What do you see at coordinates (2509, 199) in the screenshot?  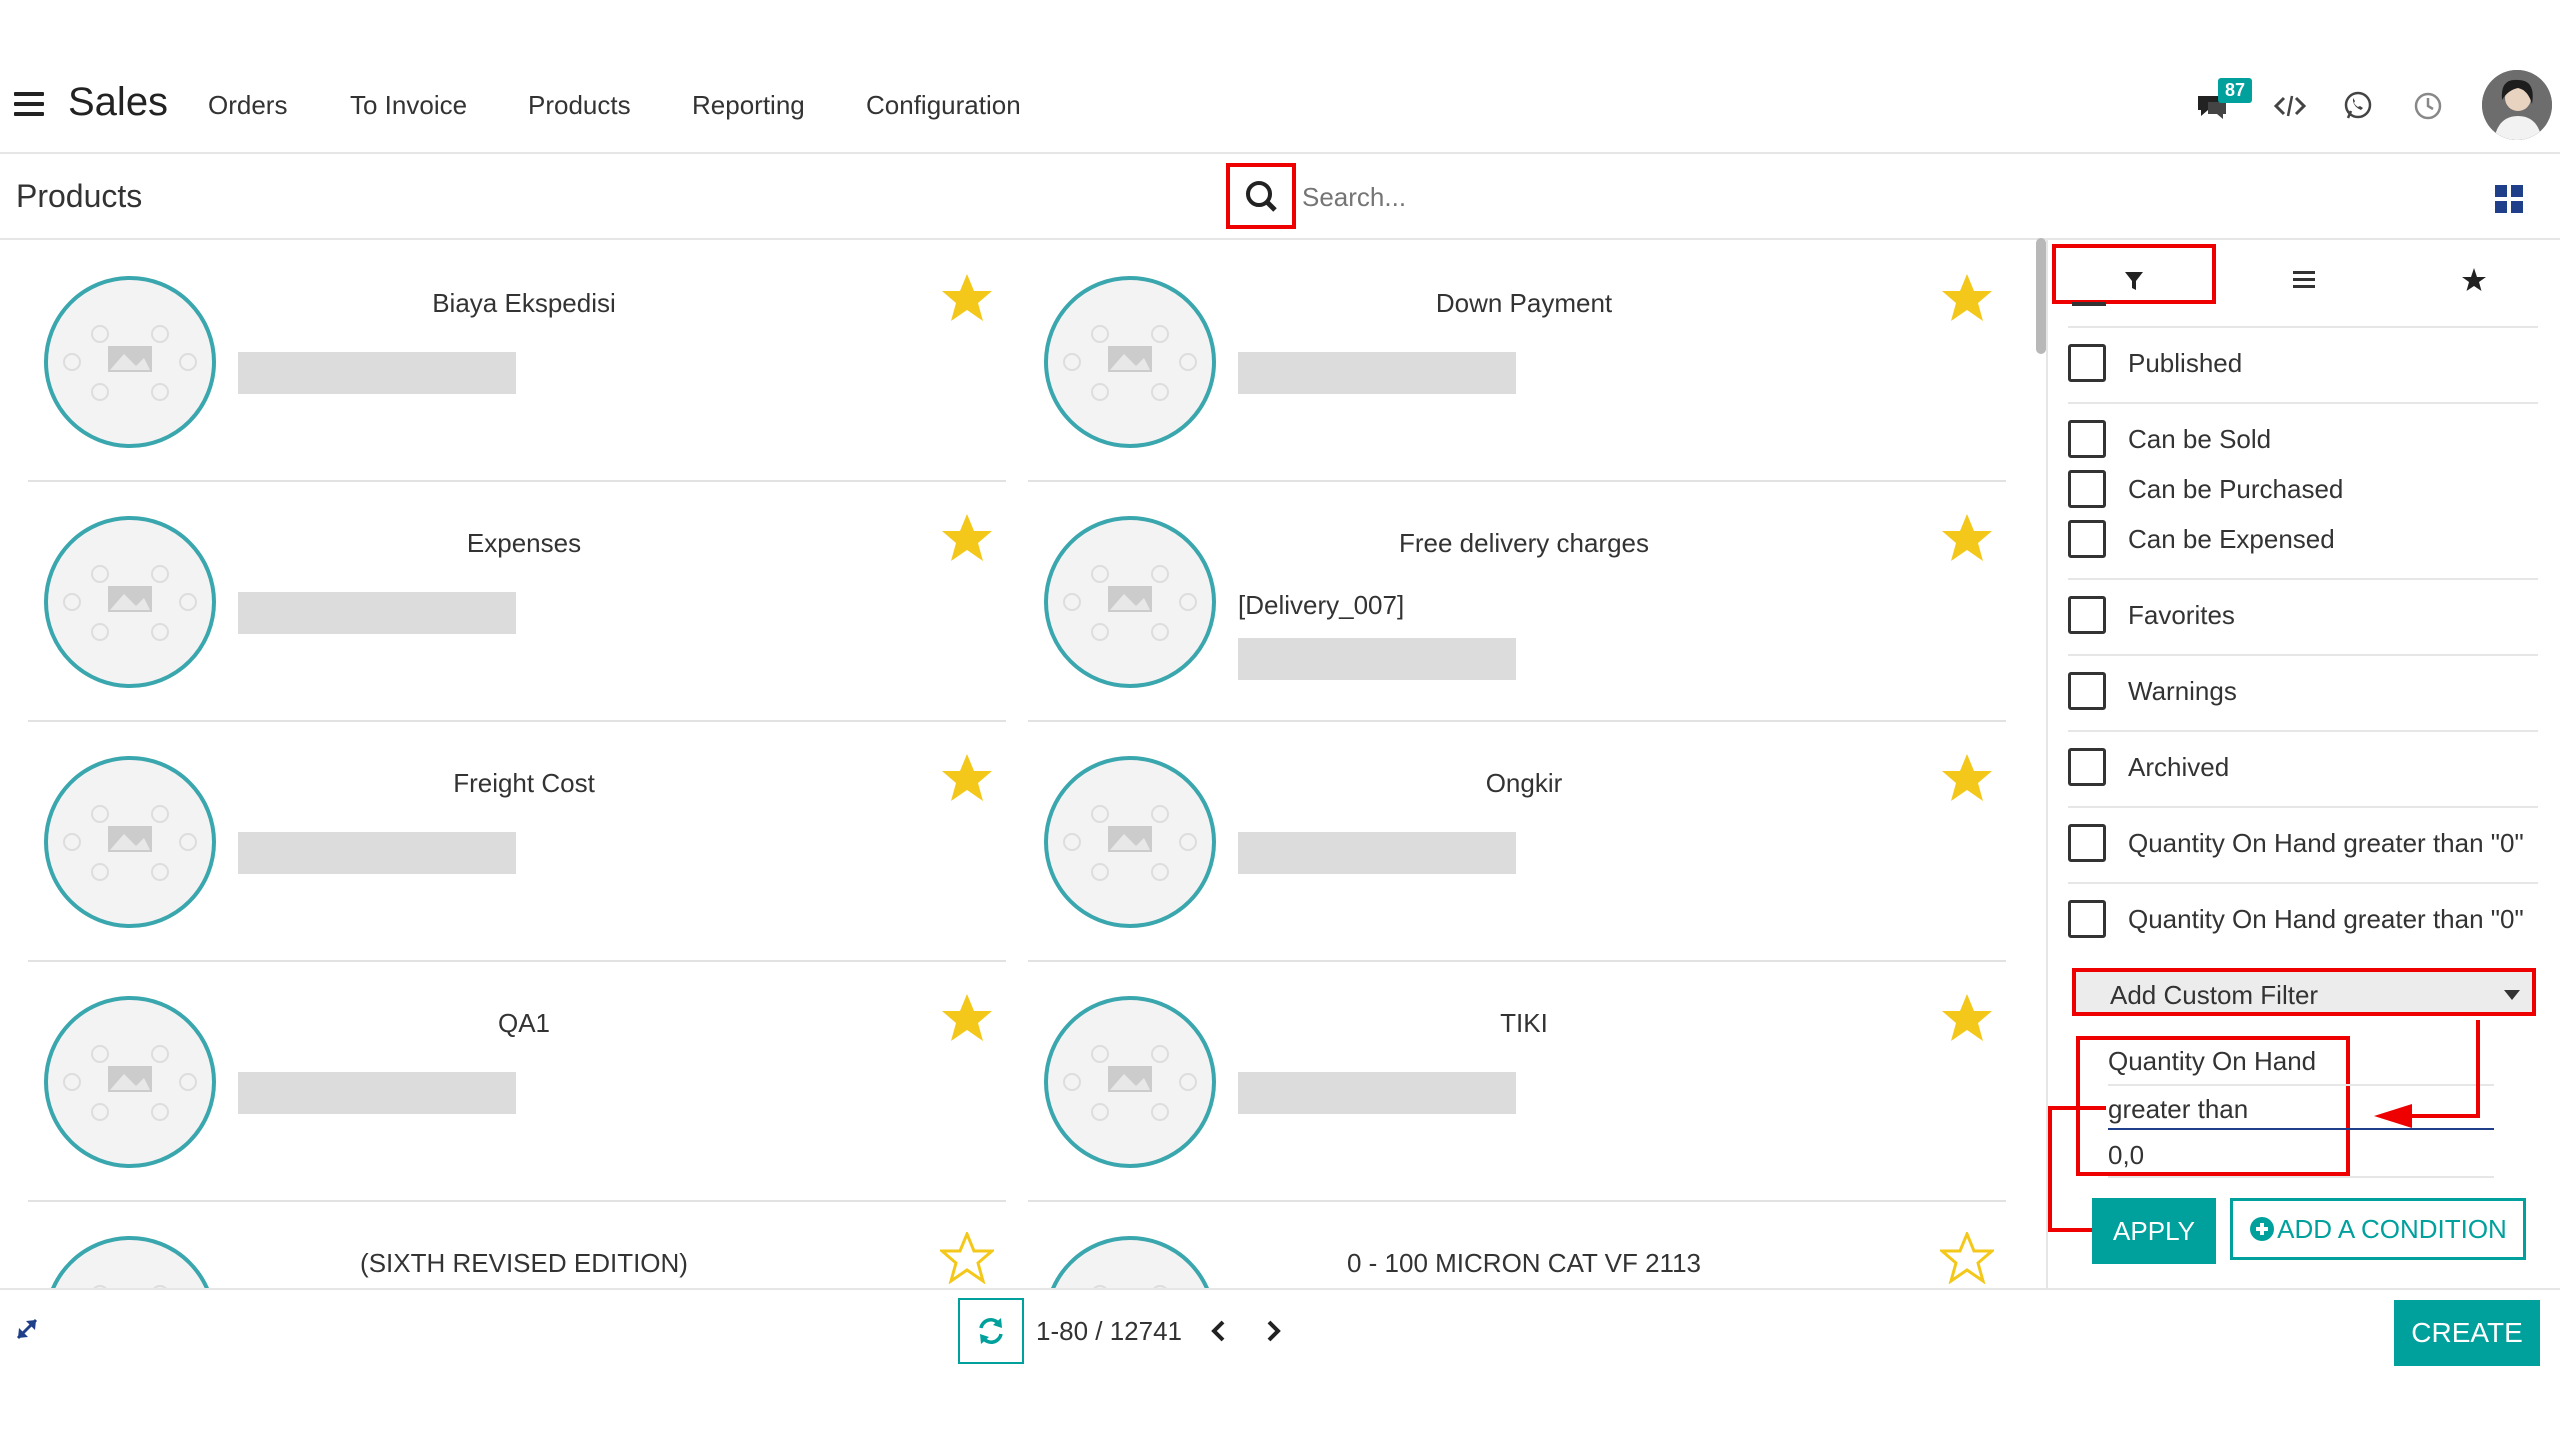 I see `kanban-view-icon` at bounding box center [2509, 199].